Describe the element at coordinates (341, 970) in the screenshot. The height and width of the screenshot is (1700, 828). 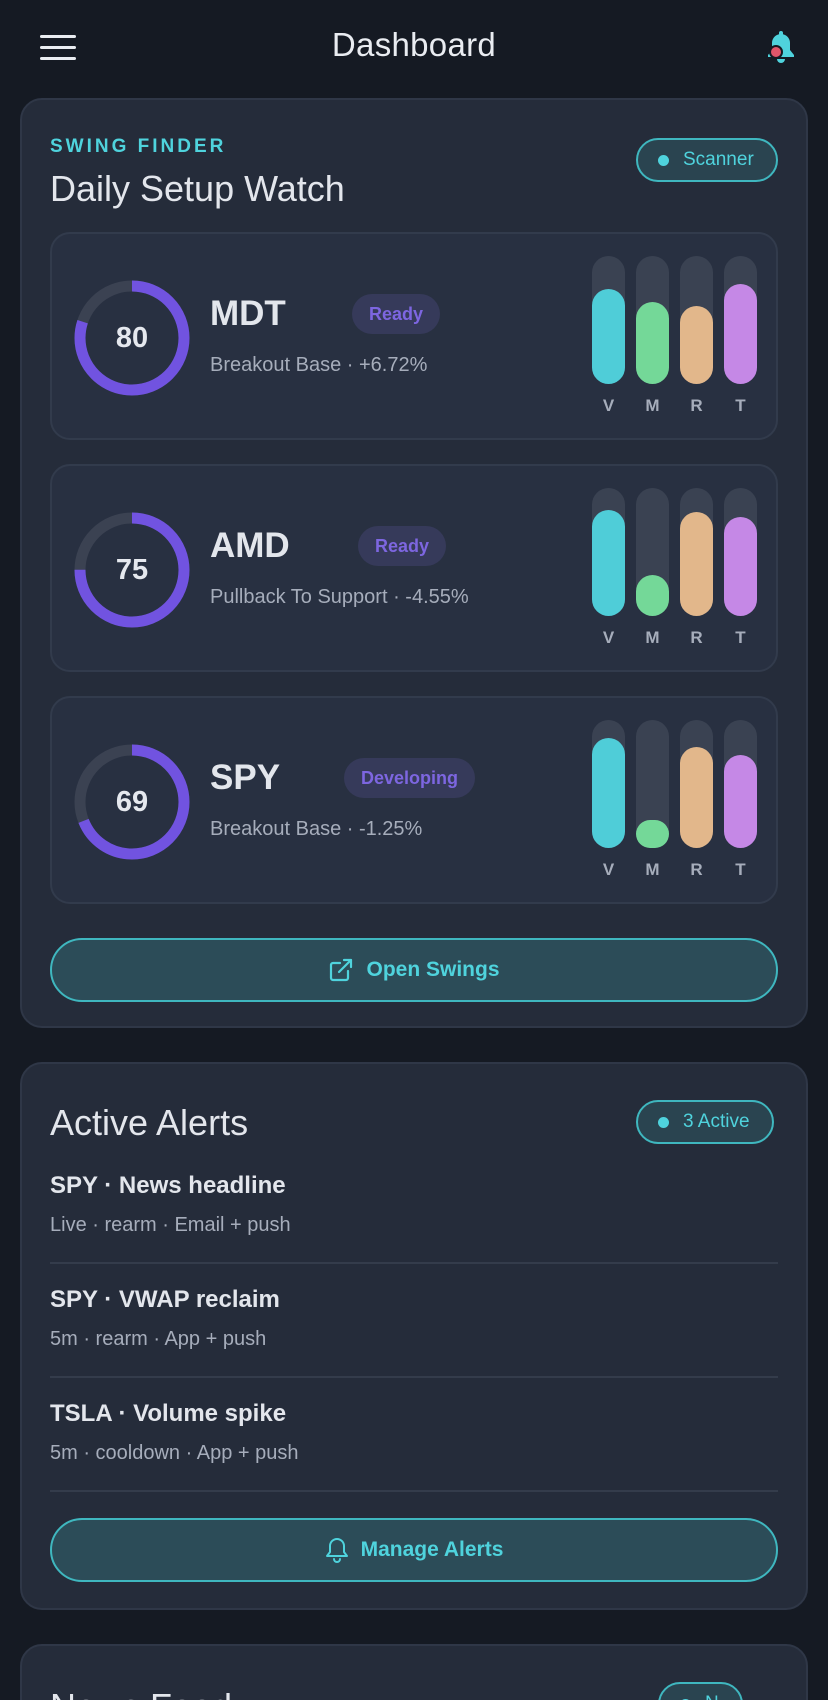
I see `external-link-icon` at that location.